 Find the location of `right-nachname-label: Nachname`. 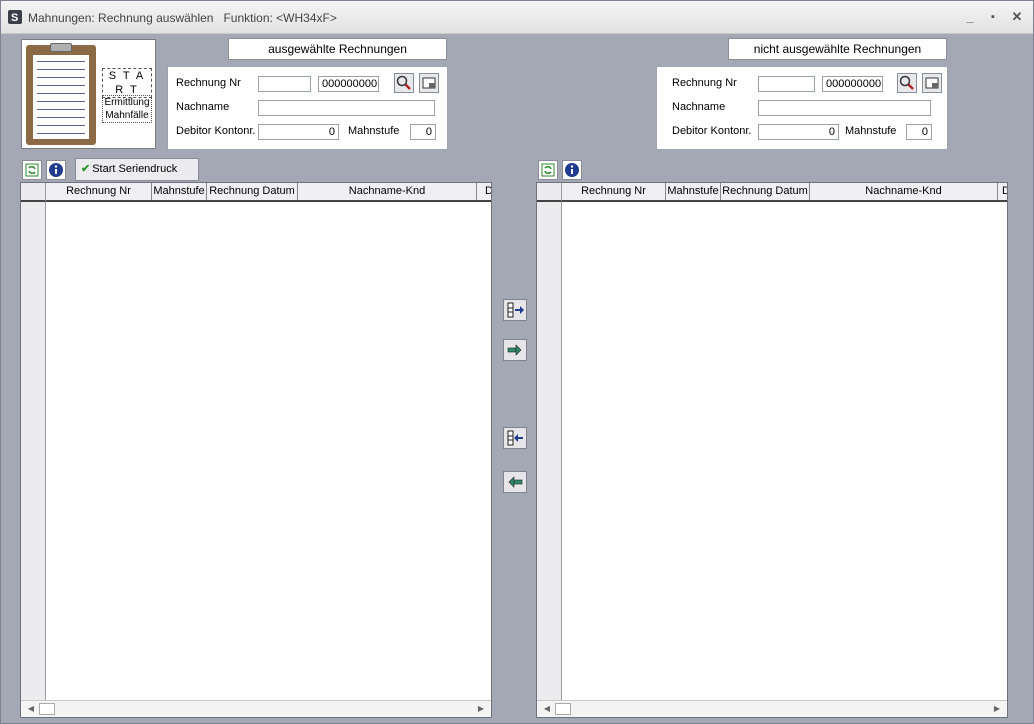

right-nachname-label: Nachname is located at coordinates (699, 107).